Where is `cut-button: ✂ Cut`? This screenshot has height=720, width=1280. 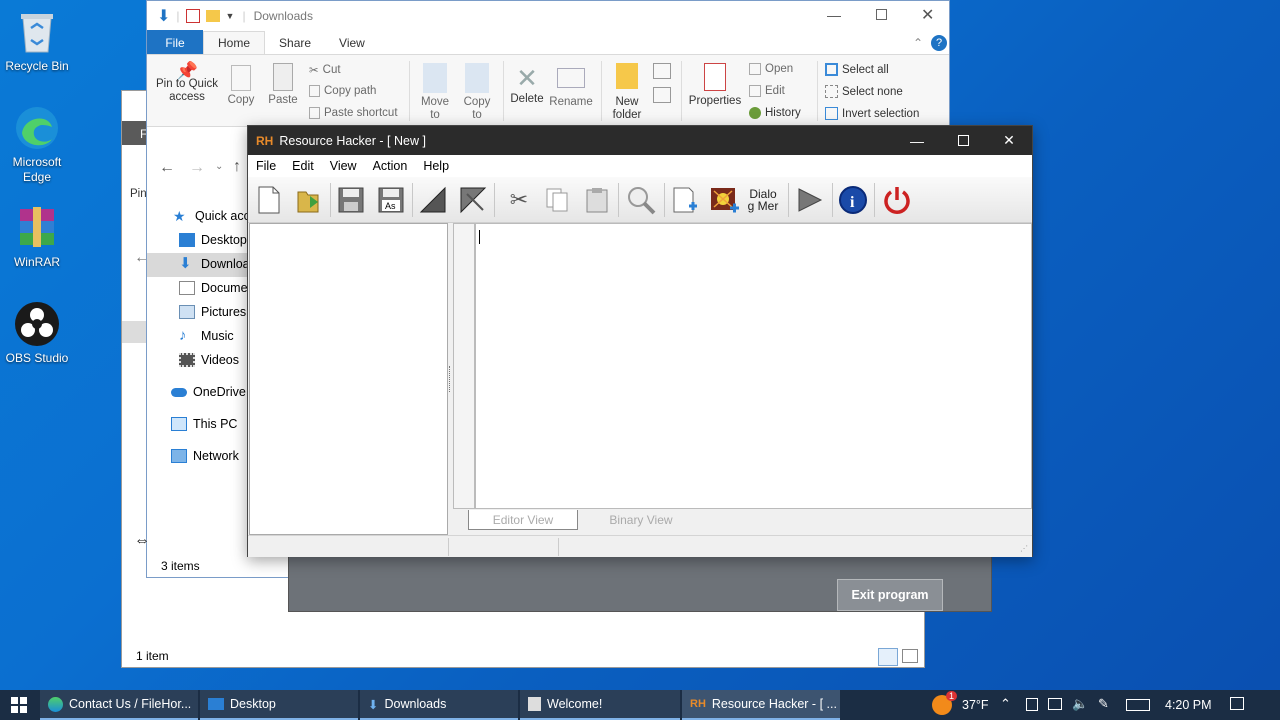
cut-button: ✂ Cut is located at coordinates (325, 70).